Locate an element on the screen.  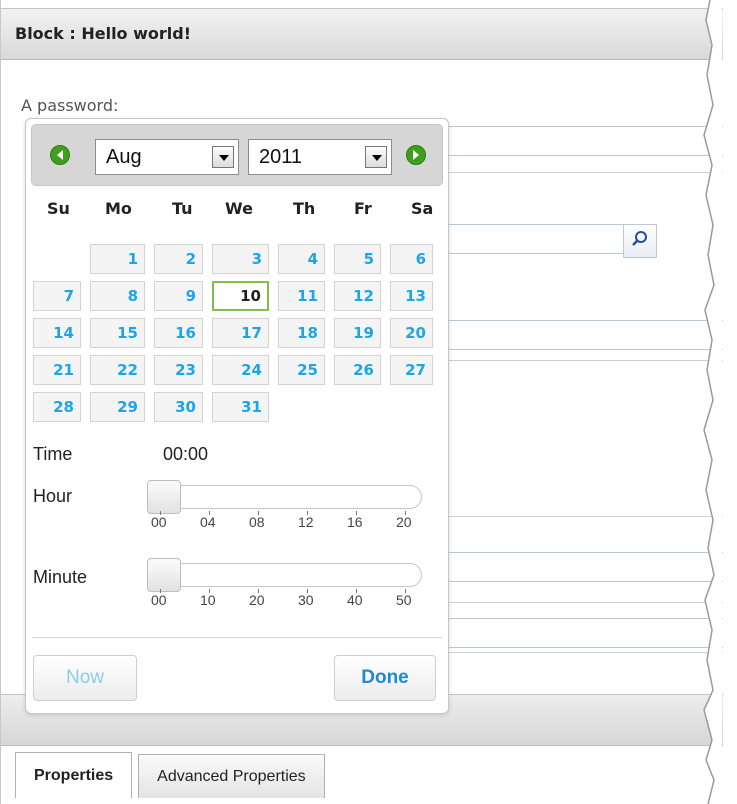
search-button is located at coordinates (640, 241).